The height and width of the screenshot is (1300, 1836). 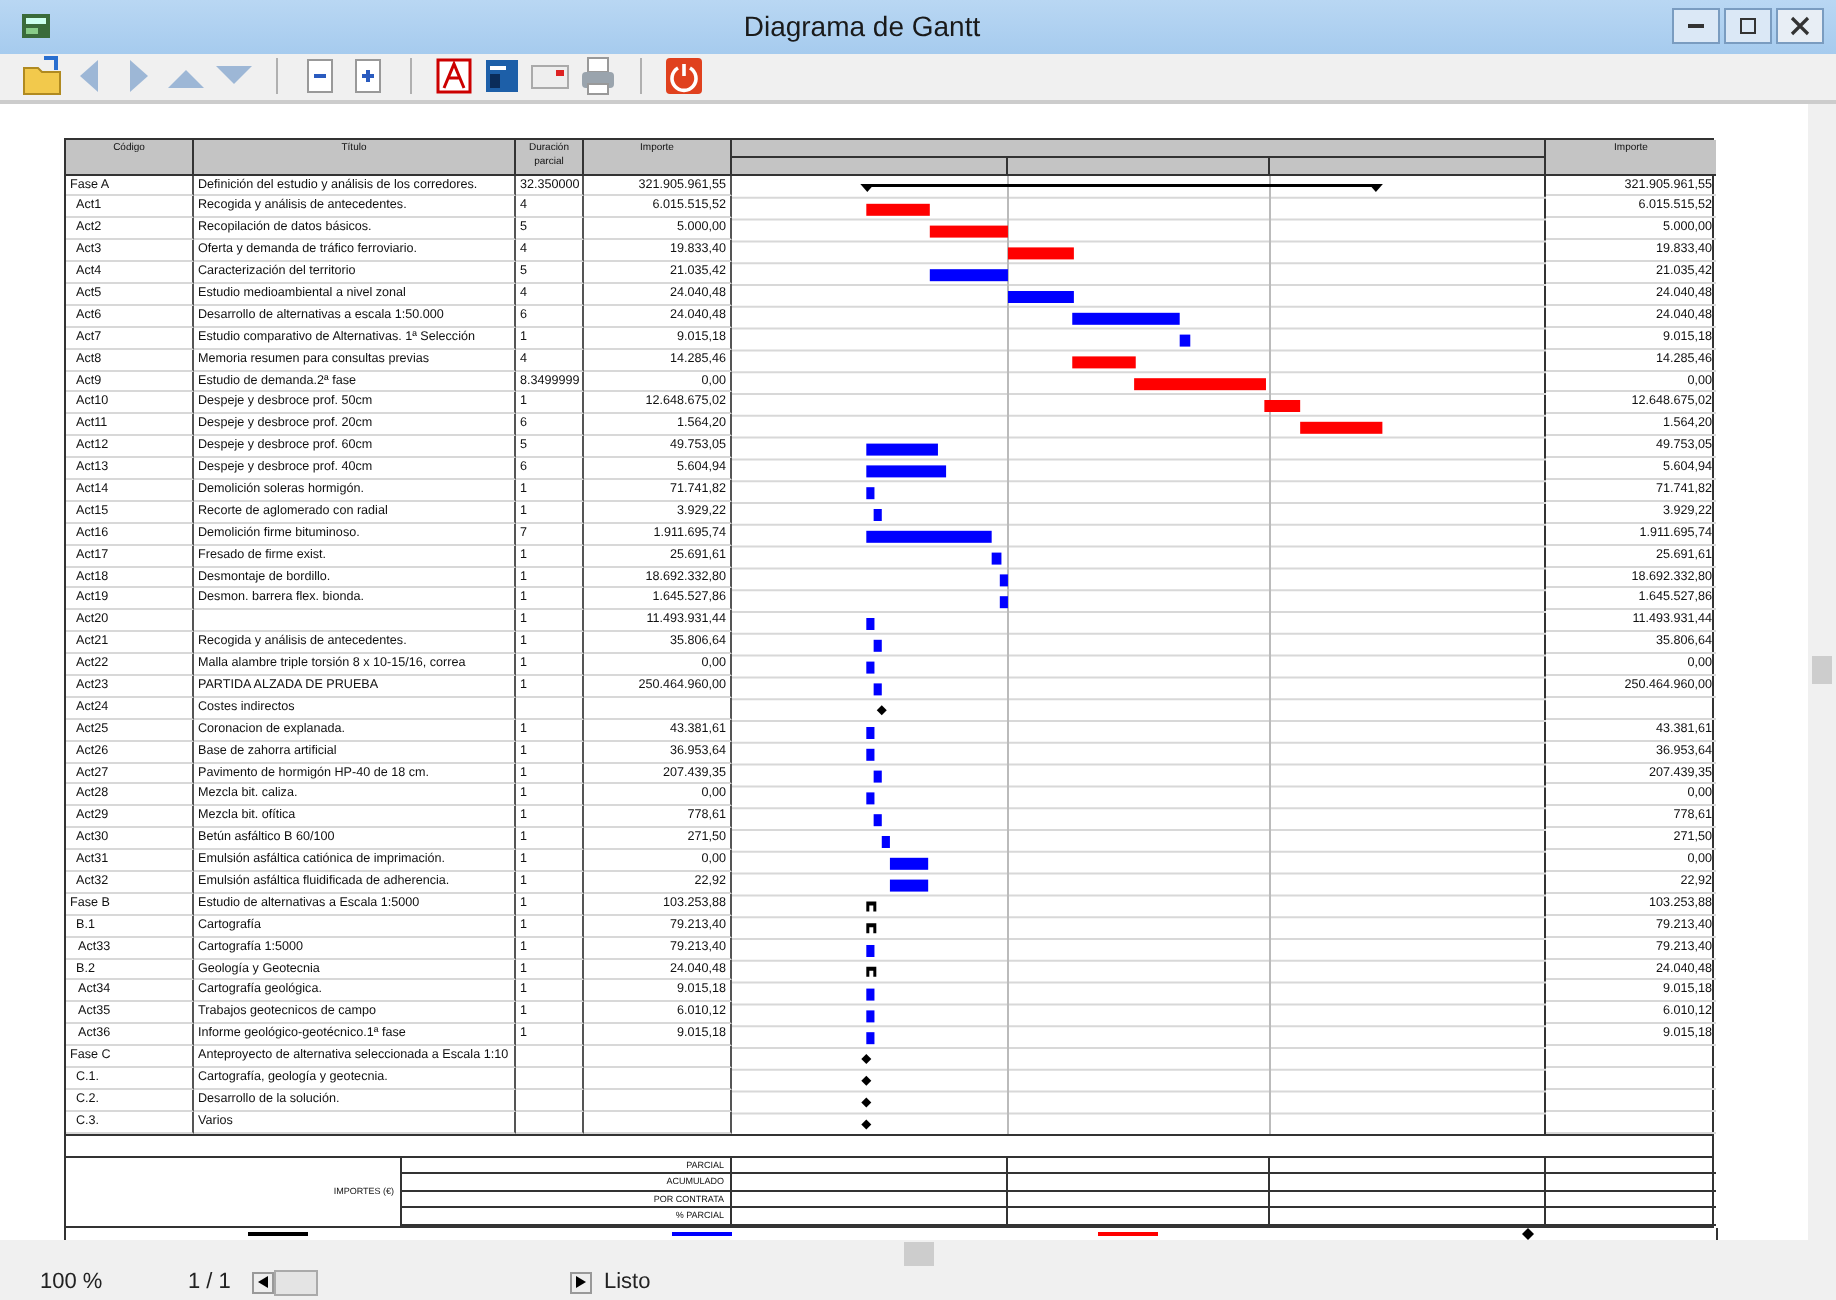 I want to click on folder-icon, so click(x=42, y=76).